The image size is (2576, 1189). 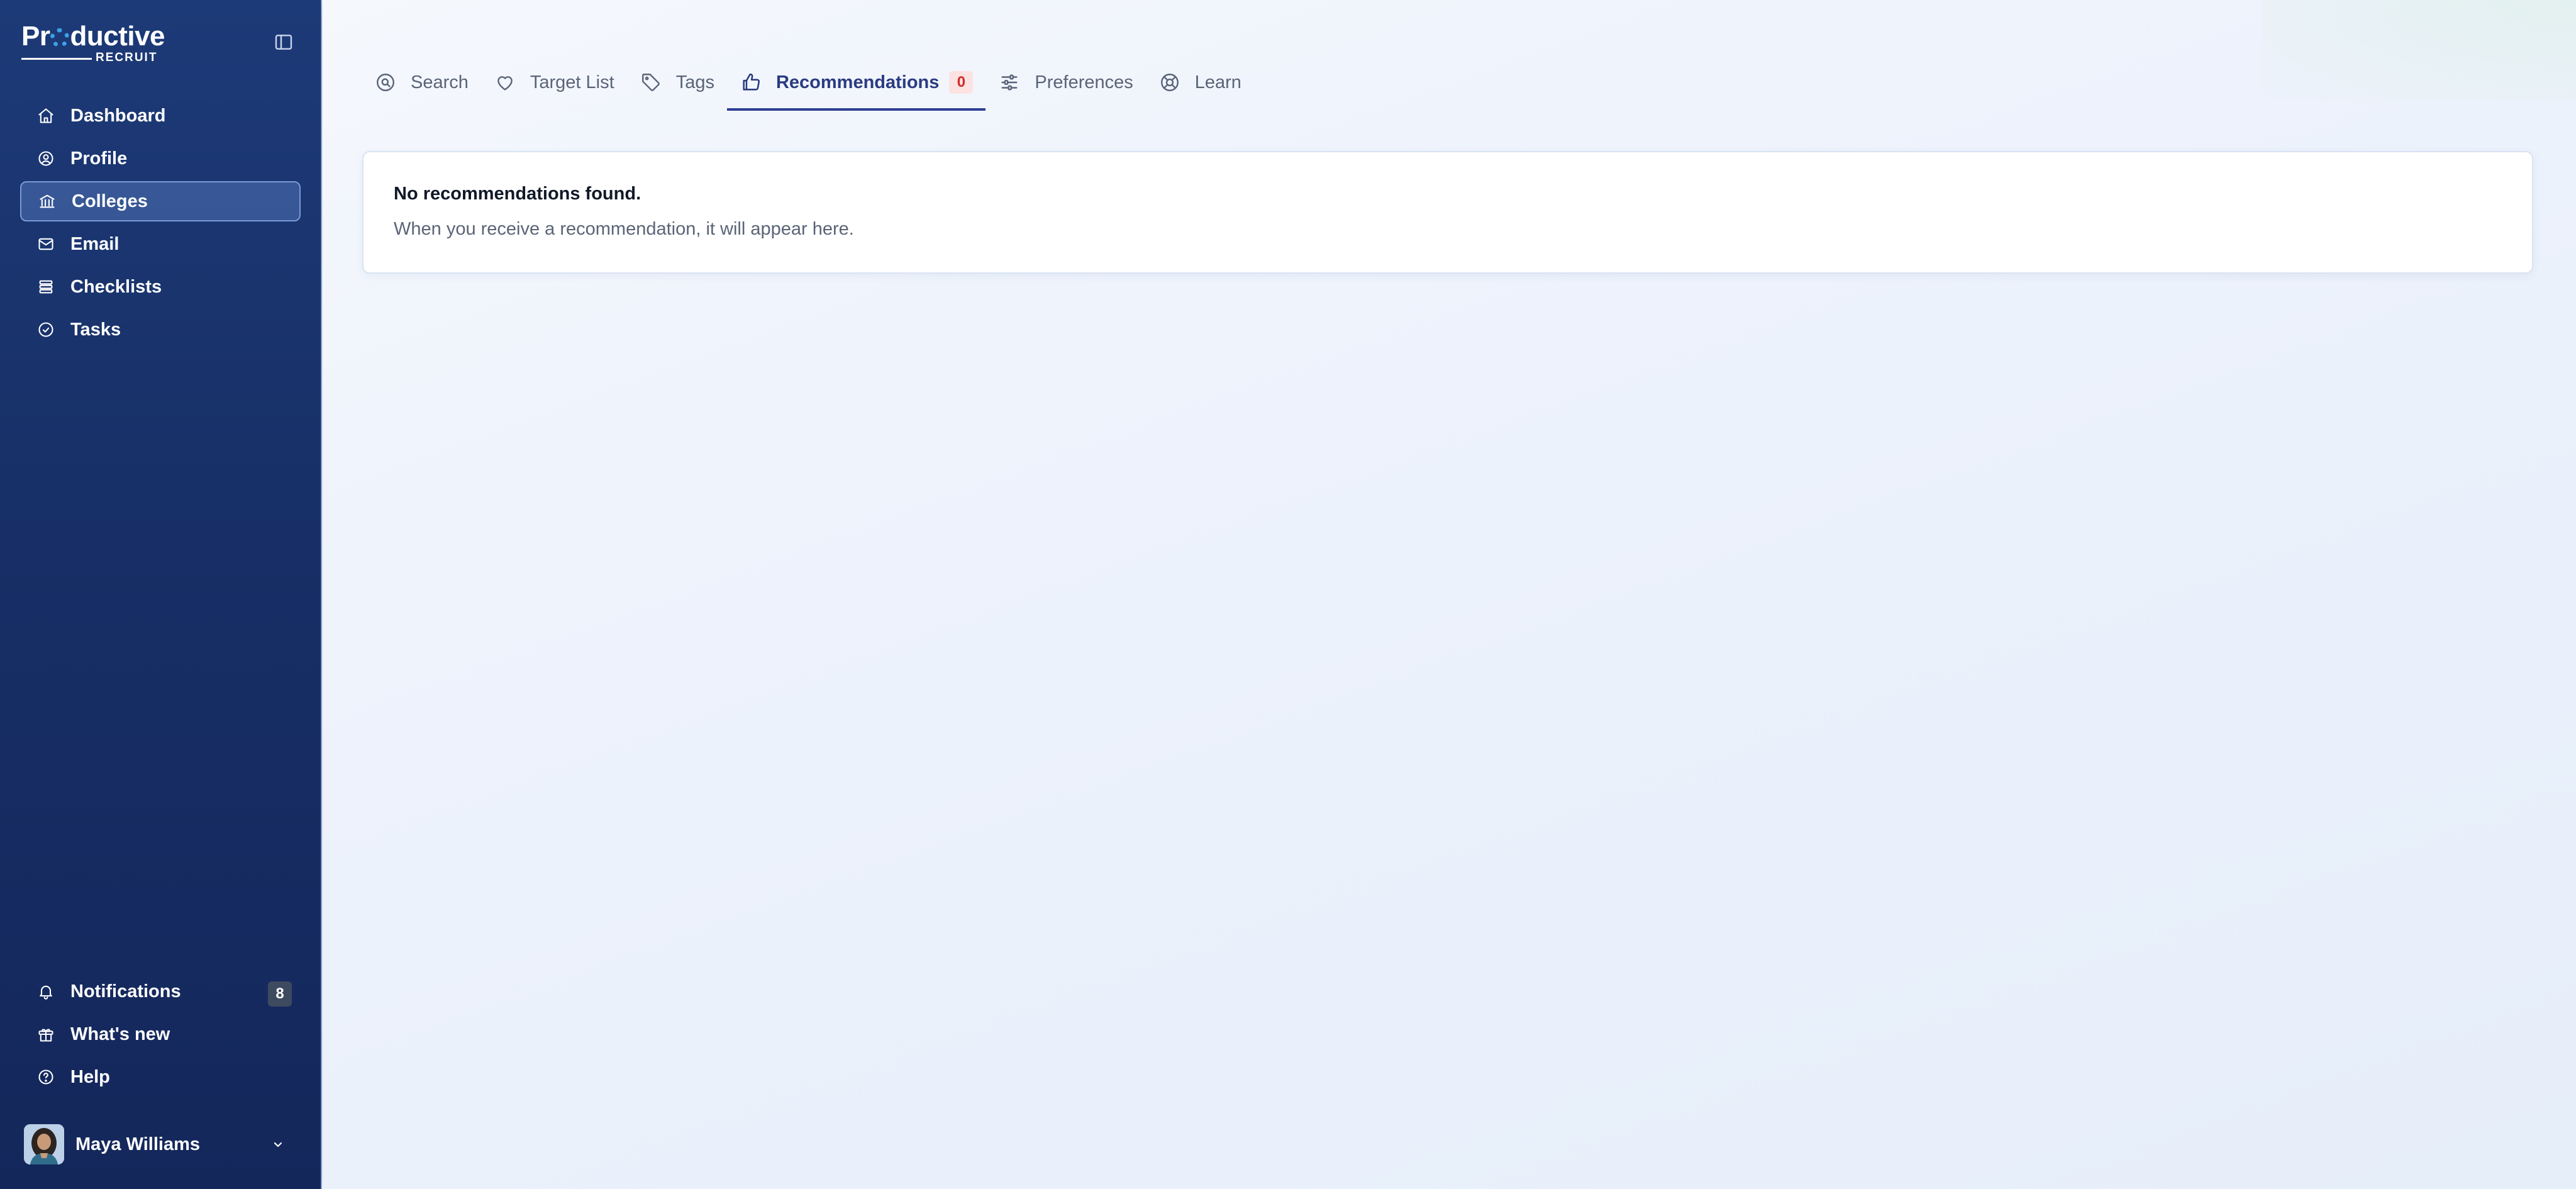 I want to click on sidebar-item-label: Checklists, so click(x=116, y=286).